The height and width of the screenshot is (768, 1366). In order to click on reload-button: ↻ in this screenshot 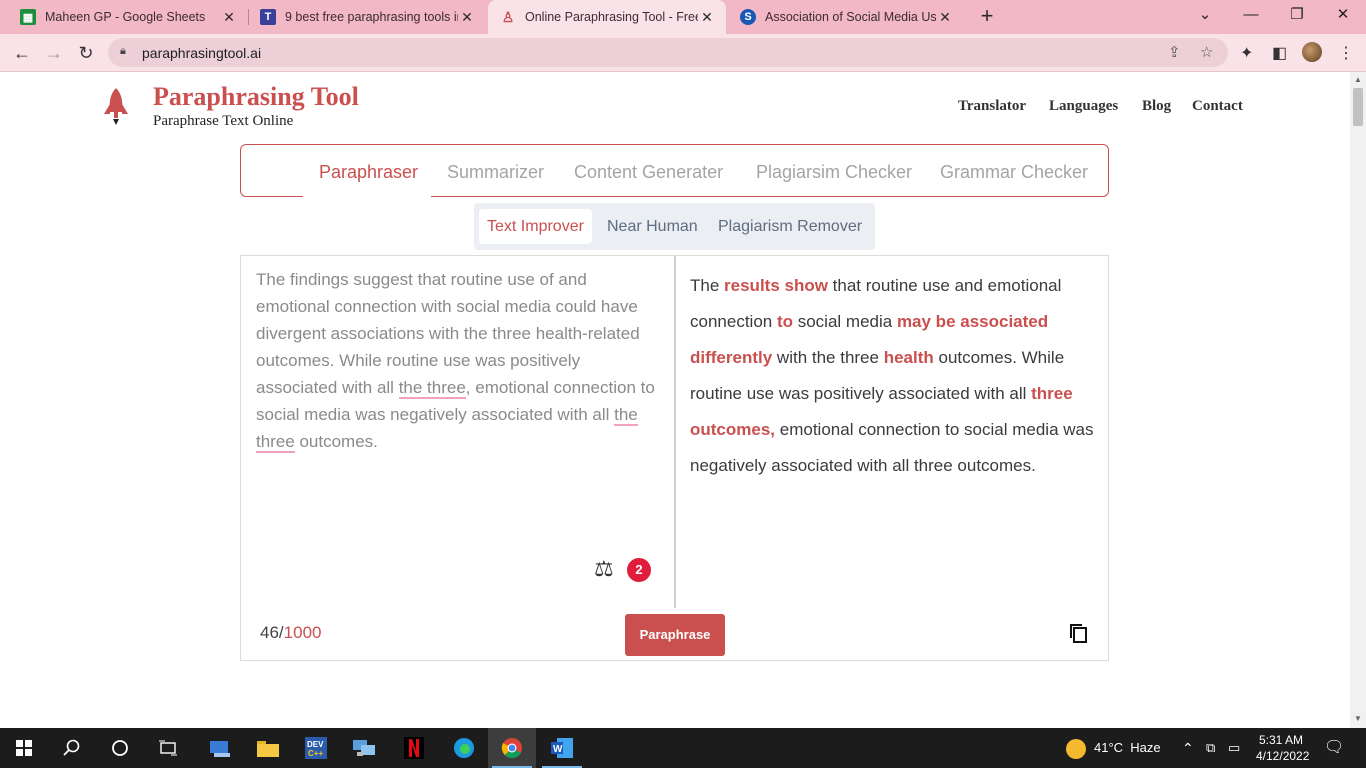, I will do `click(86, 53)`.